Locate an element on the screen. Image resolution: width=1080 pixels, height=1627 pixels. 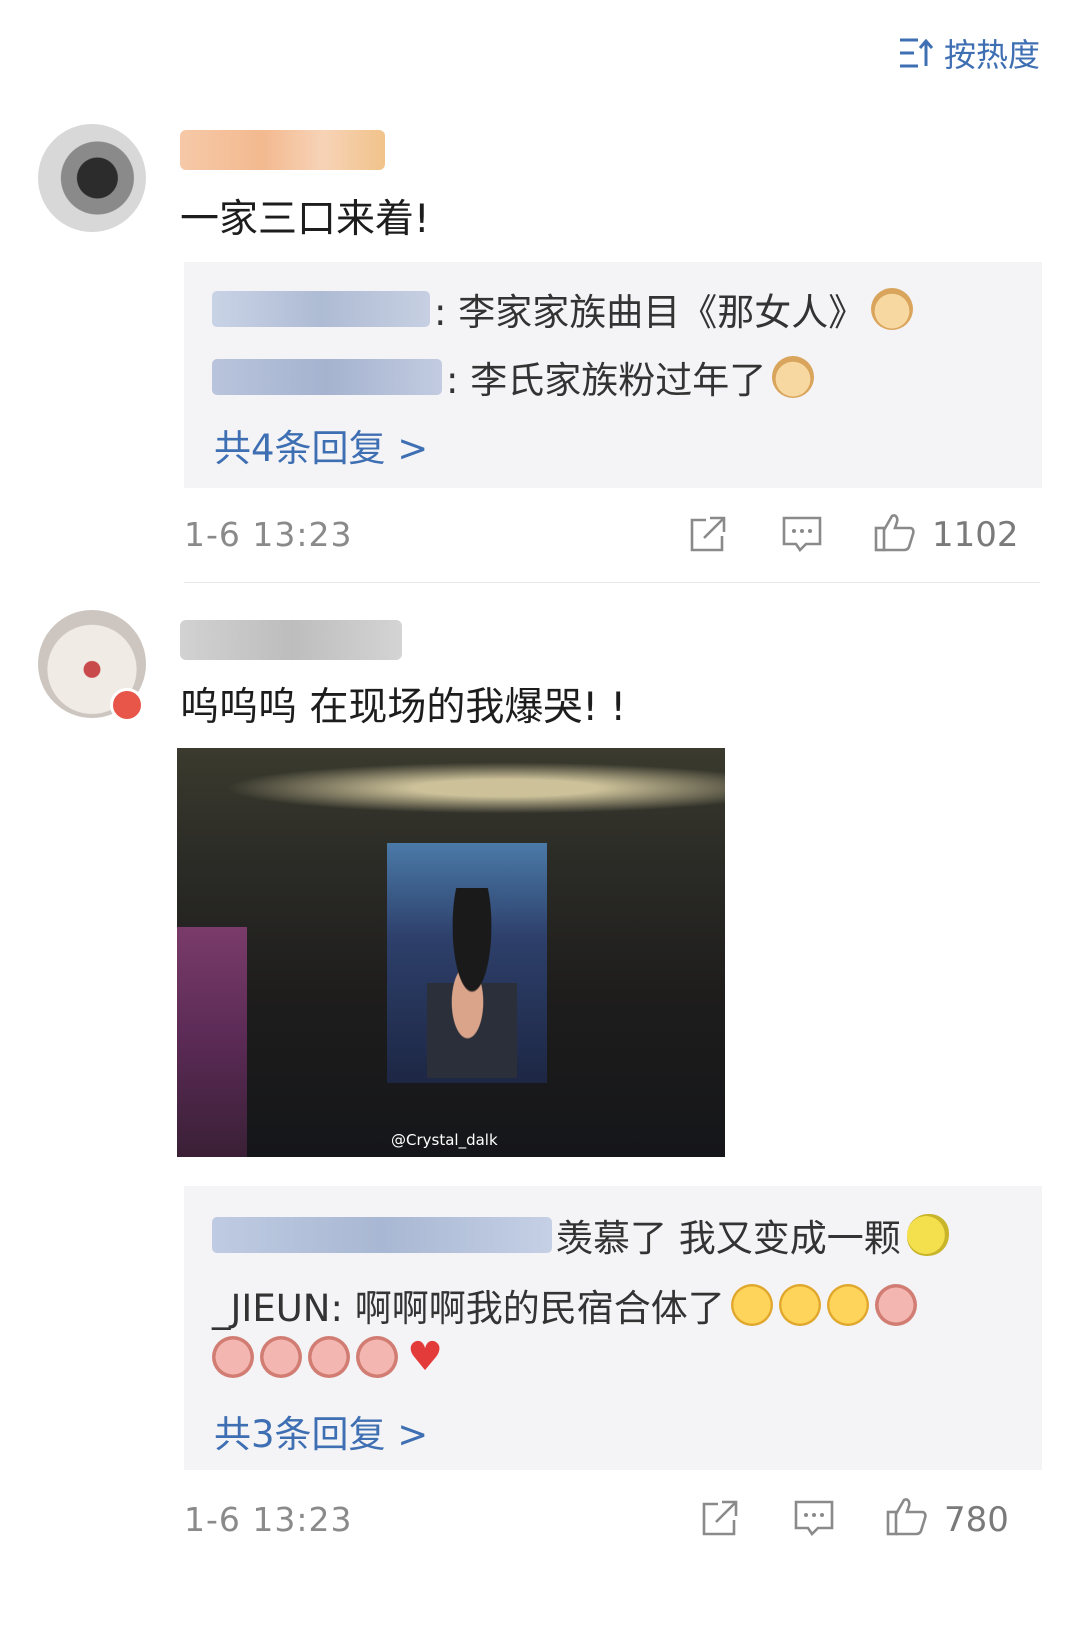
comment-photo: @Crystal_dalk is located at coordinates (451, 952).